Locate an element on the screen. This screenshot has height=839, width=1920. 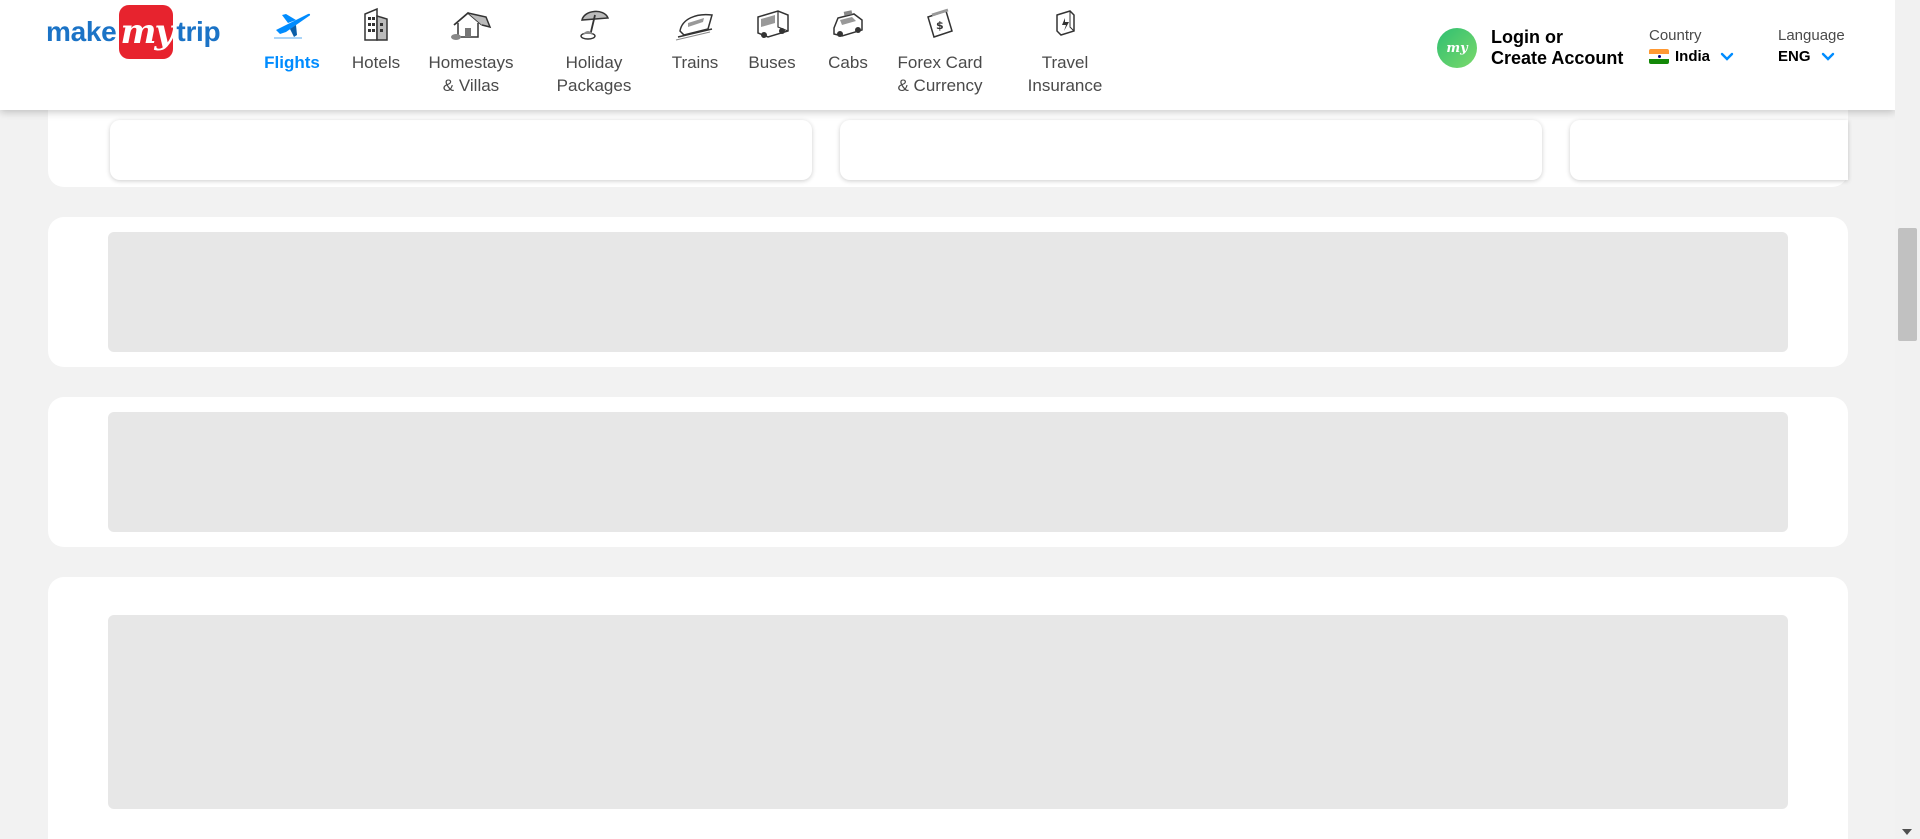
page-scrollbar is located at coordinates (1907, 419).